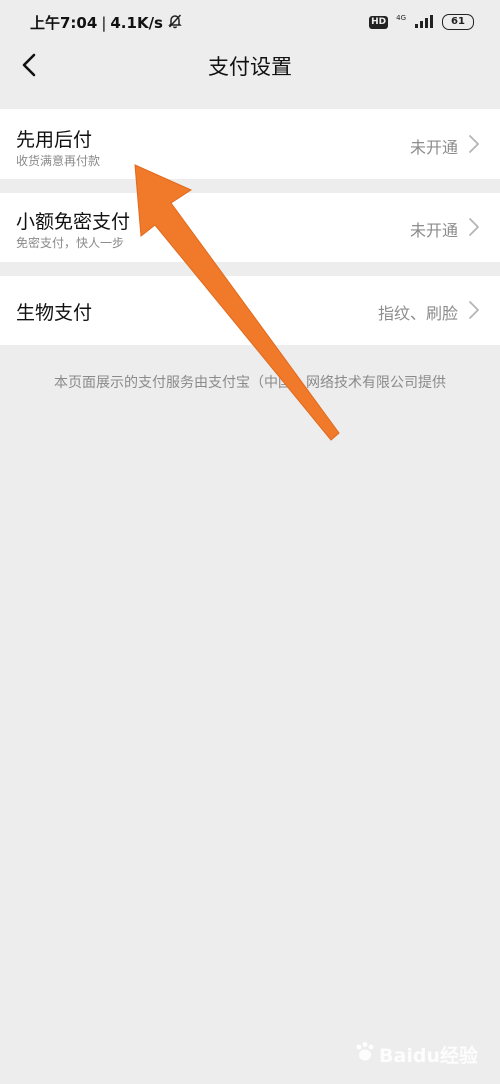  I want to click on watermark: Baidu经验, so click(416, 1054).